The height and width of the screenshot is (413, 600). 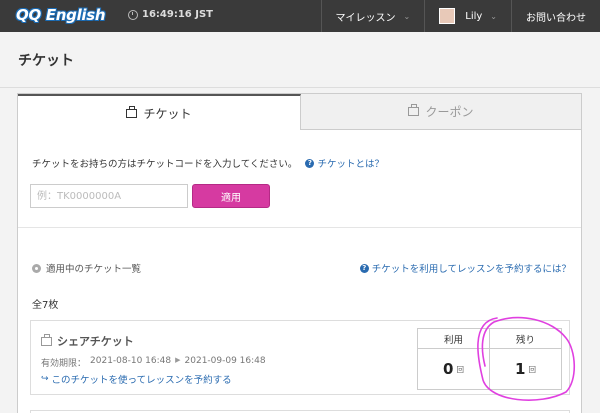 What do you see at coordinates (447, 16) in the screenshot?
I see `avatar` at bounding box center [447, 16].